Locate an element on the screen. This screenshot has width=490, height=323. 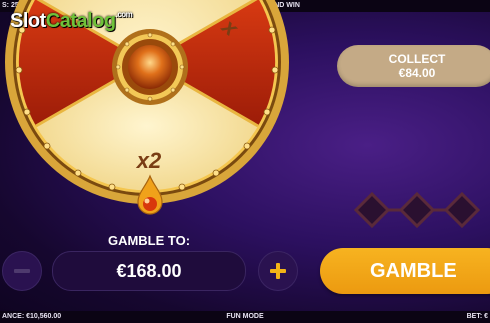
bet-text: BET: € is located at coordinates (477, 316).